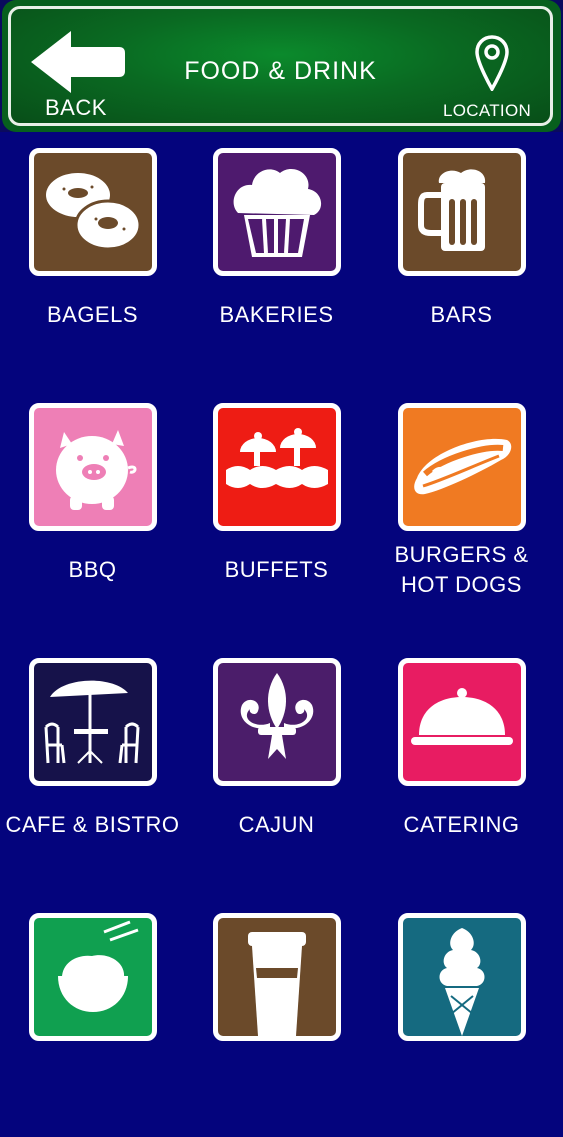 Image resolution: width=563 pixels, height=1137 pixels. Describe the element at coordinates (277, 212) in the screenshot. I see `muffin-icon` at that location.